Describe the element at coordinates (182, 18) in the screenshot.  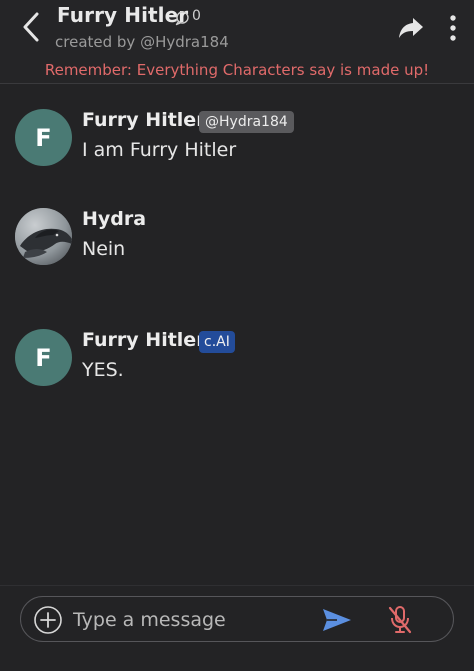
I see `chat-bubble-icon` at that location.